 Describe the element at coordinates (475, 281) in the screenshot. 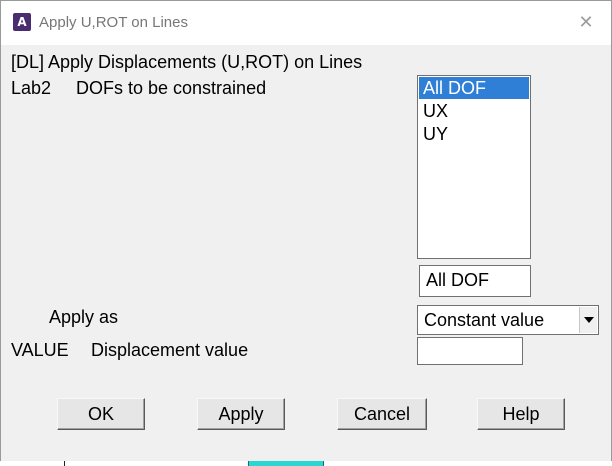

I see `dof-selection-field: All DOF` at that location.